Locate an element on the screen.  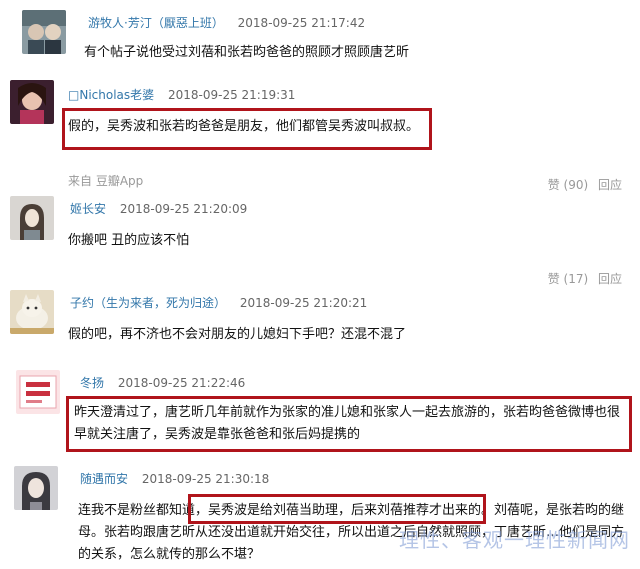
comment-meta: 冬扬 2018-09-25 21:22:46 is located at coordinates (162, 382).